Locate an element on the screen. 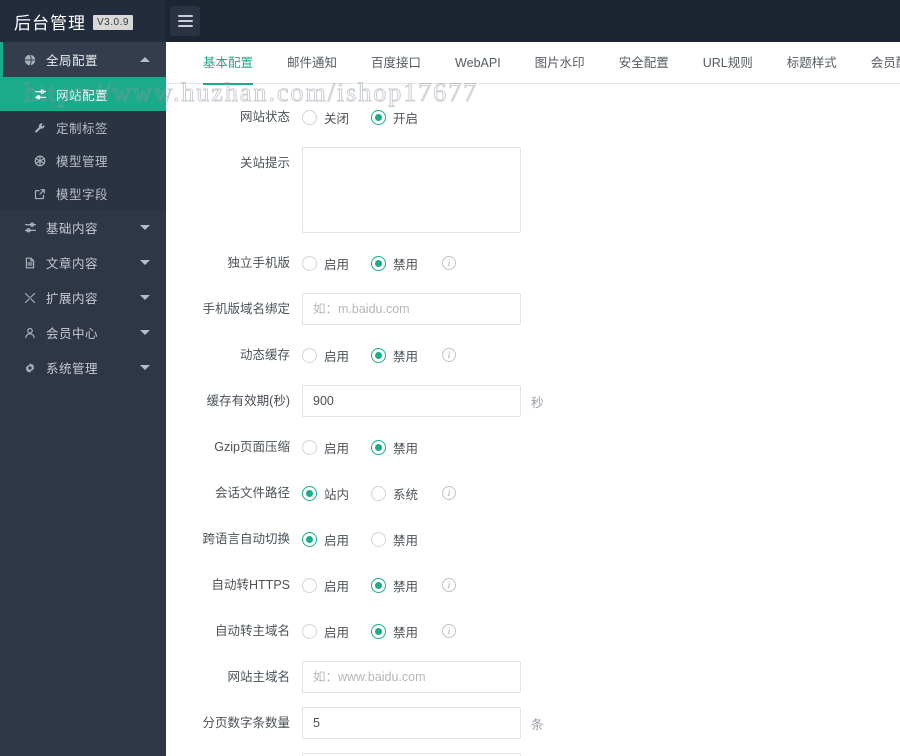  form-control-session-file-path: 站内 系统 i is located at coordinates (379, 493).